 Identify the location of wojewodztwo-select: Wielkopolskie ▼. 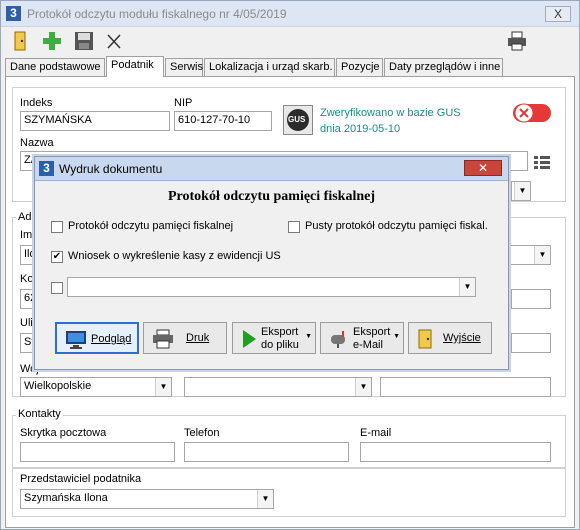
(96, 387).